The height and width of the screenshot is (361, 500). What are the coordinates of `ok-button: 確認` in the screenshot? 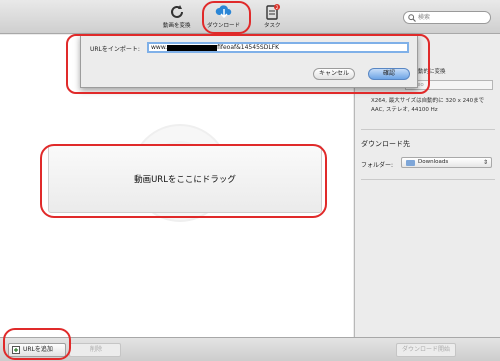 It's located at (389, 74).